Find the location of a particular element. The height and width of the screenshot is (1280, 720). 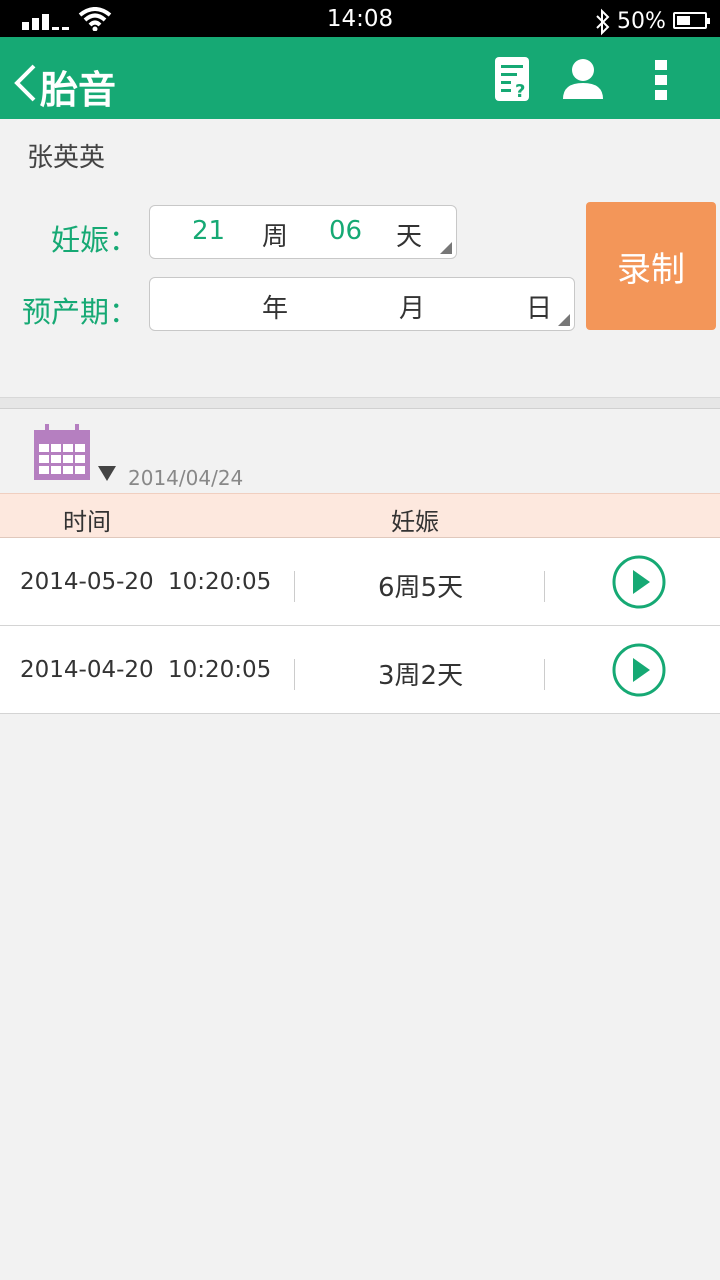

section-divider is located at coordinates (360, 403).